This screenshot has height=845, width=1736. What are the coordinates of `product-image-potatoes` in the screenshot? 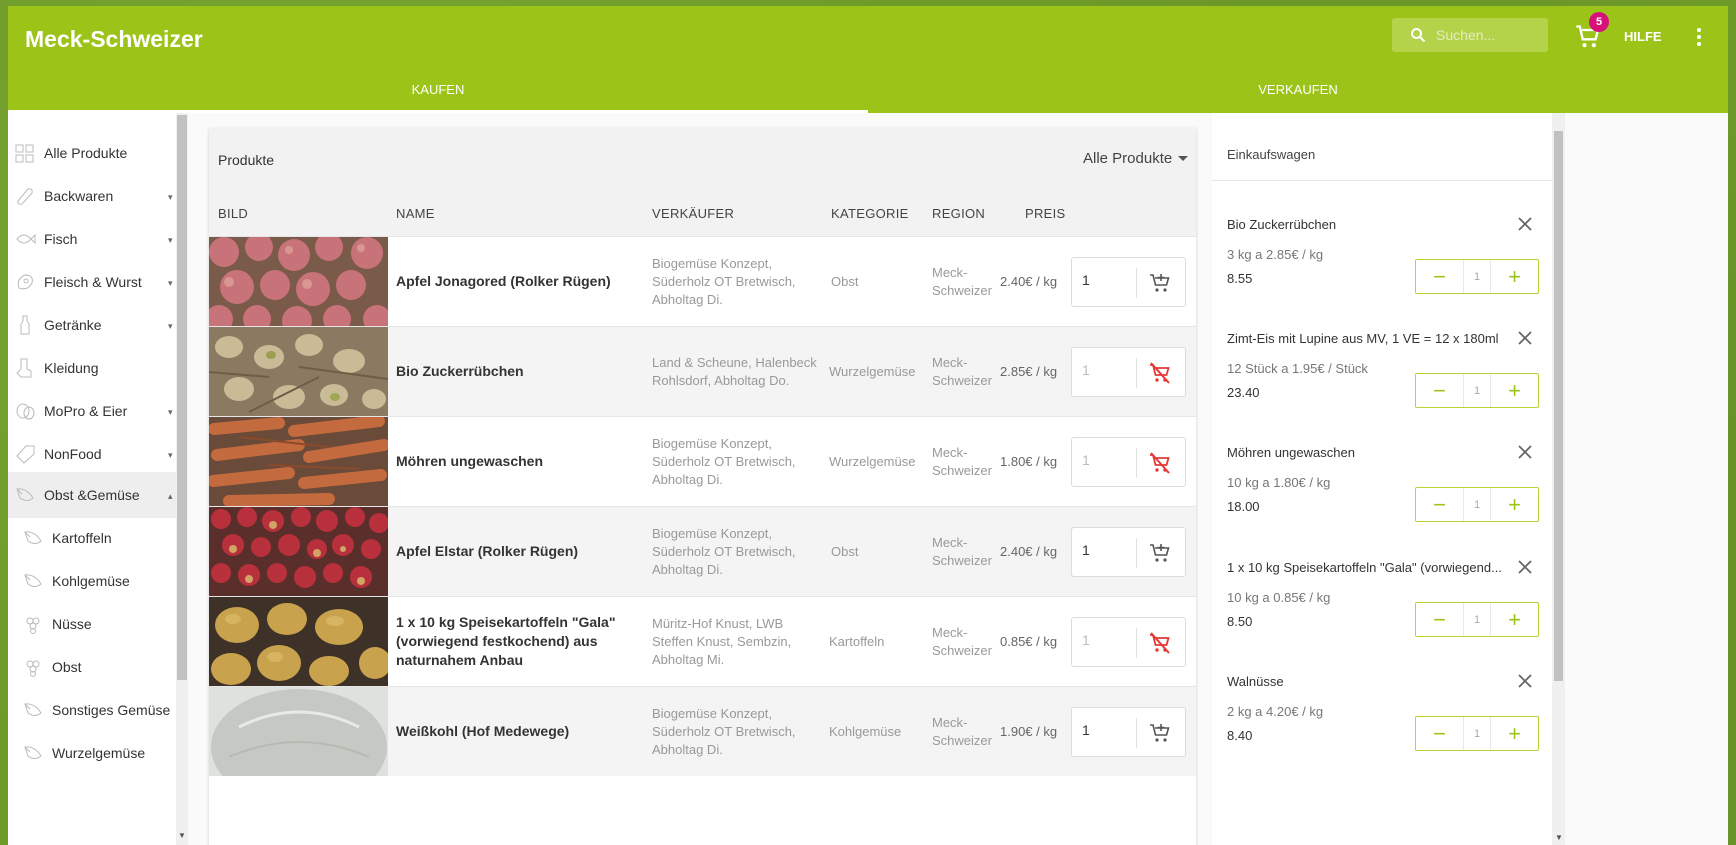 It's located at (298, 641).